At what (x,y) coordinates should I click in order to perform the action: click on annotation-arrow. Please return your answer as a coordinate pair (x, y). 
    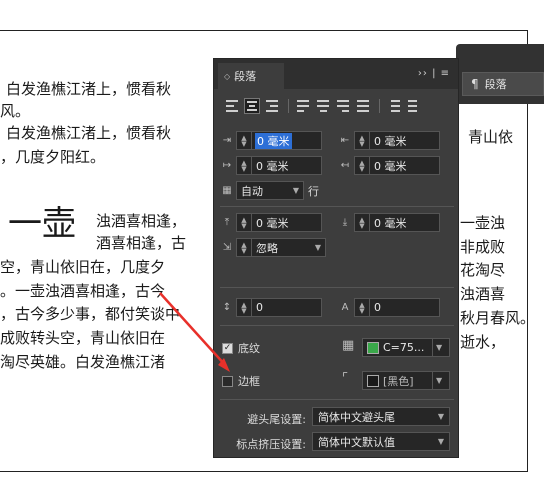
    Looking at the image, I should click on (194, 332).